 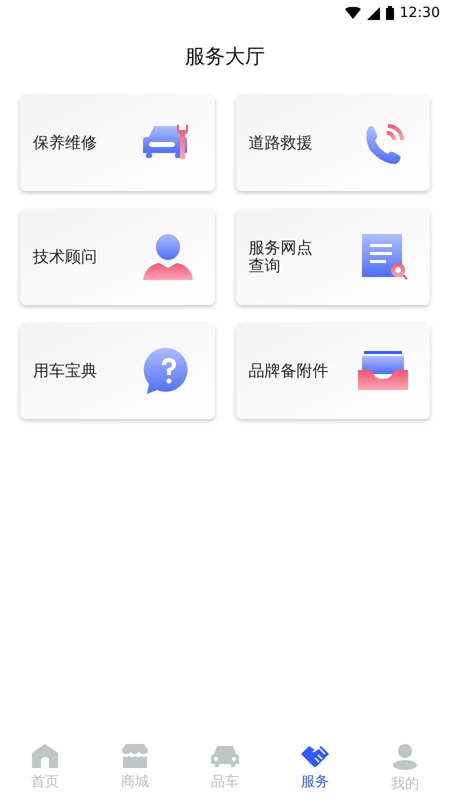 What do you see at coordinates (225, 56) in the screenshot?
I see `page-title: 服务大厅` at bounding box center [225, 56].